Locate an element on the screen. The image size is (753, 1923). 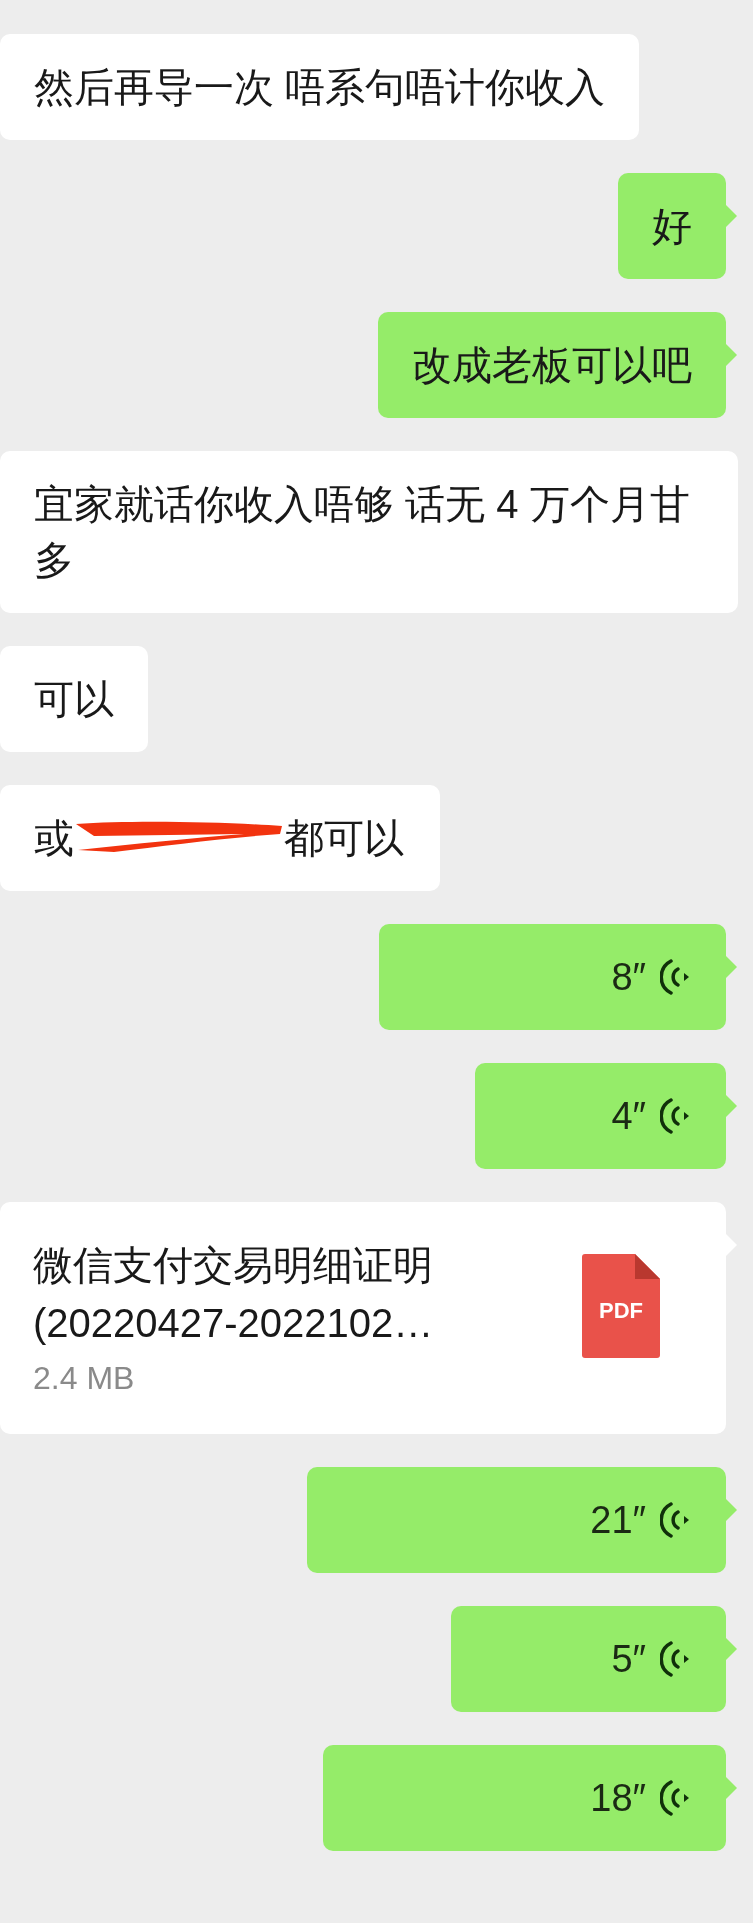
voice-message-bubble: 5″ is located at coordinates (588, 1659).